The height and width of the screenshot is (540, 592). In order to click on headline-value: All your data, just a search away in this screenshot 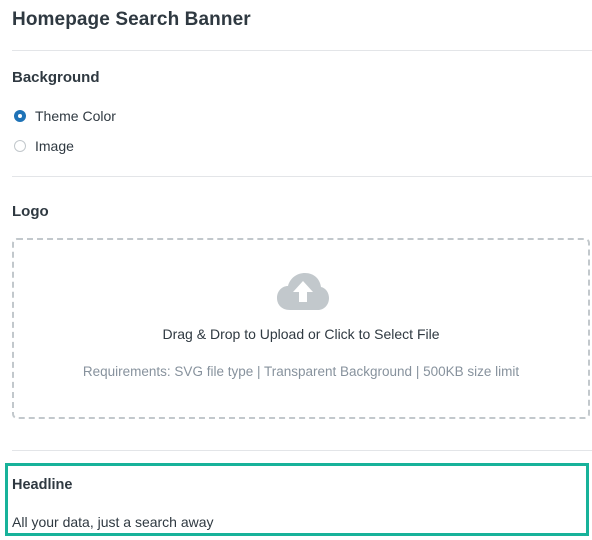, I will do `click(113, 522)`.